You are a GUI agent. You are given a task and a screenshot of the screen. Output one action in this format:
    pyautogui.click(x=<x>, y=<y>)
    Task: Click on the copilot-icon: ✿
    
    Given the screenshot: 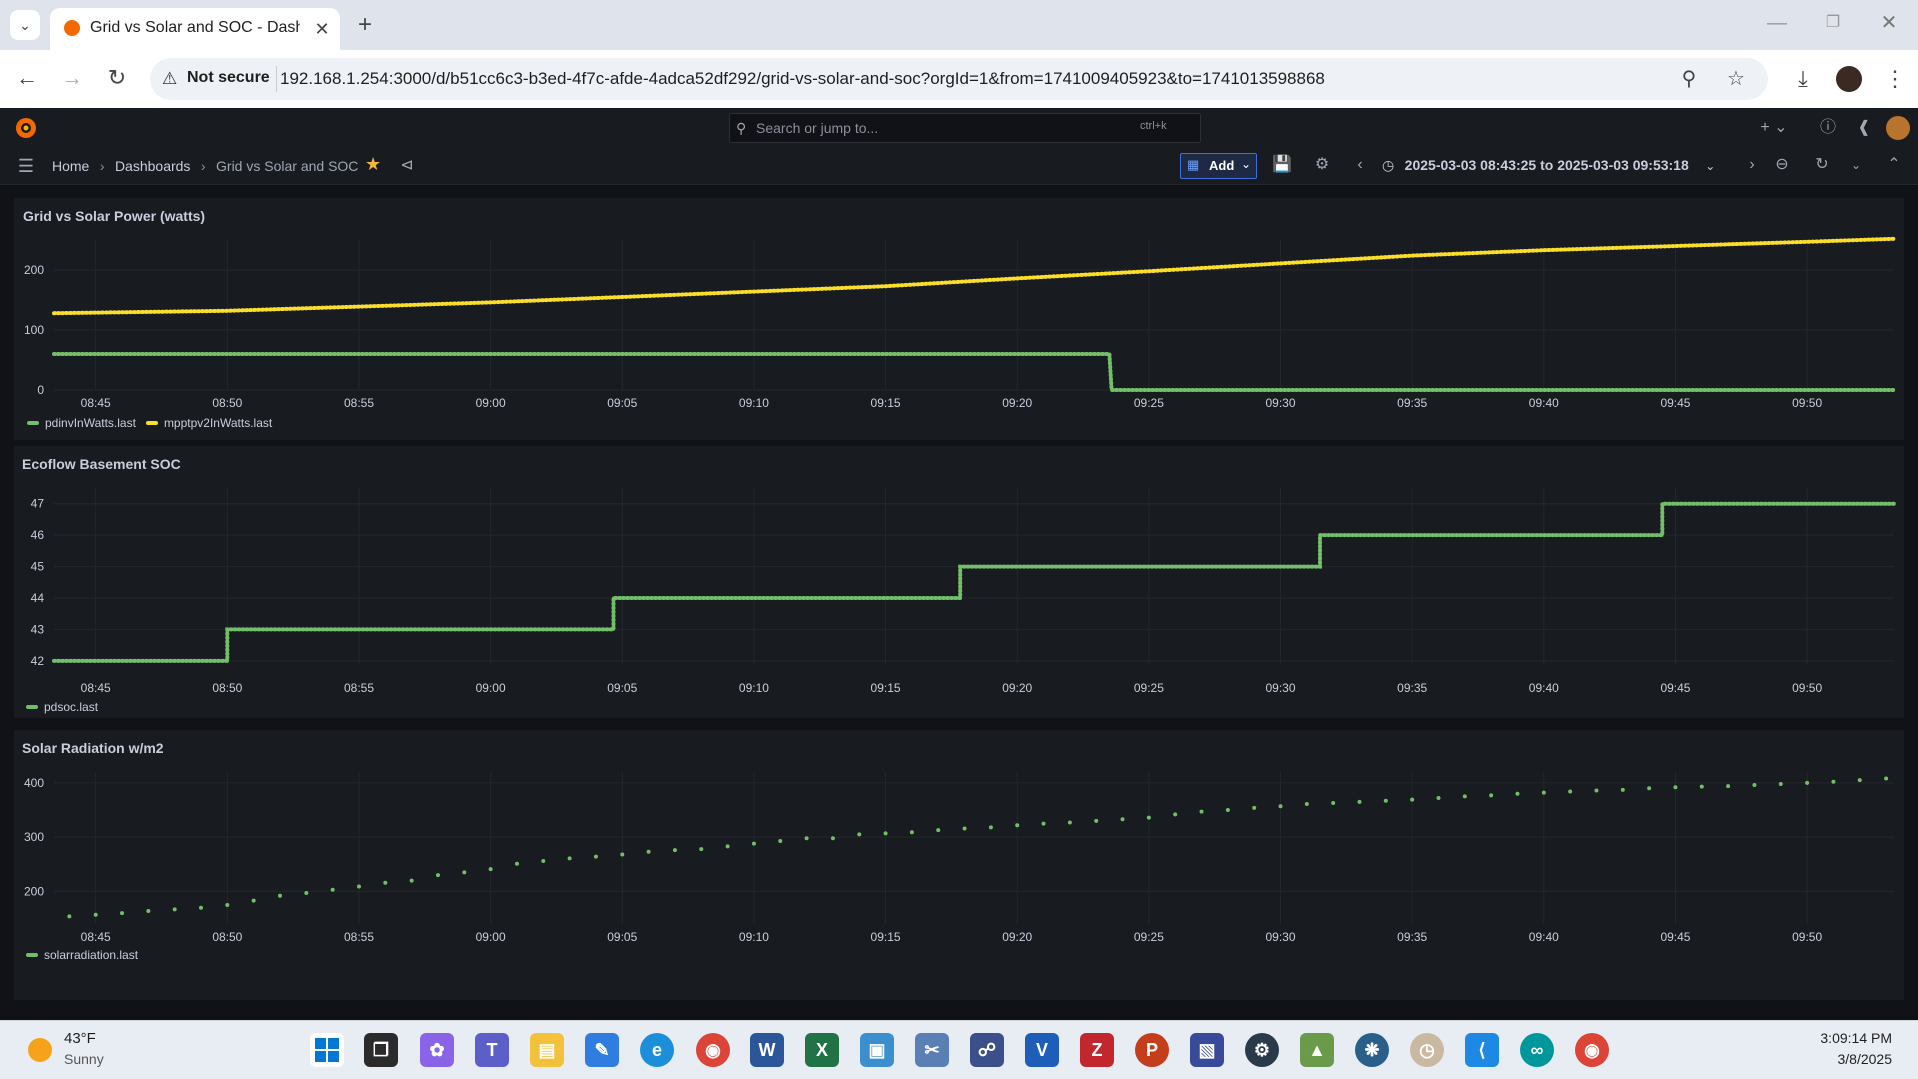 What is the action you would take?
    pyautogui.click(x=437, y=1050)
    